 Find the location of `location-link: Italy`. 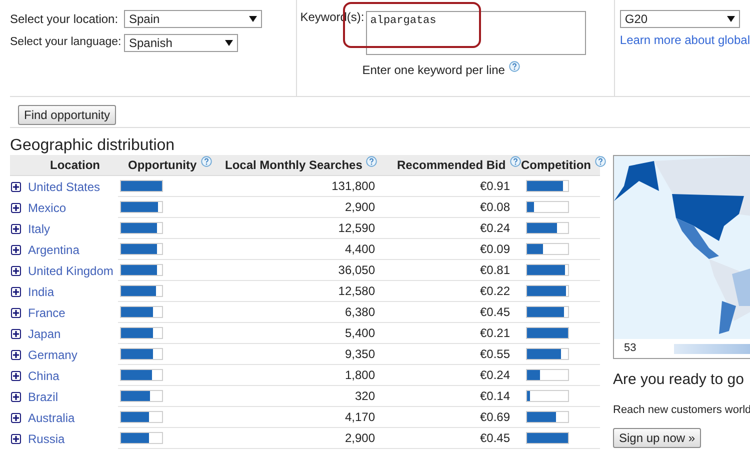

location-link: Italy is located at coordinates (39, 229).